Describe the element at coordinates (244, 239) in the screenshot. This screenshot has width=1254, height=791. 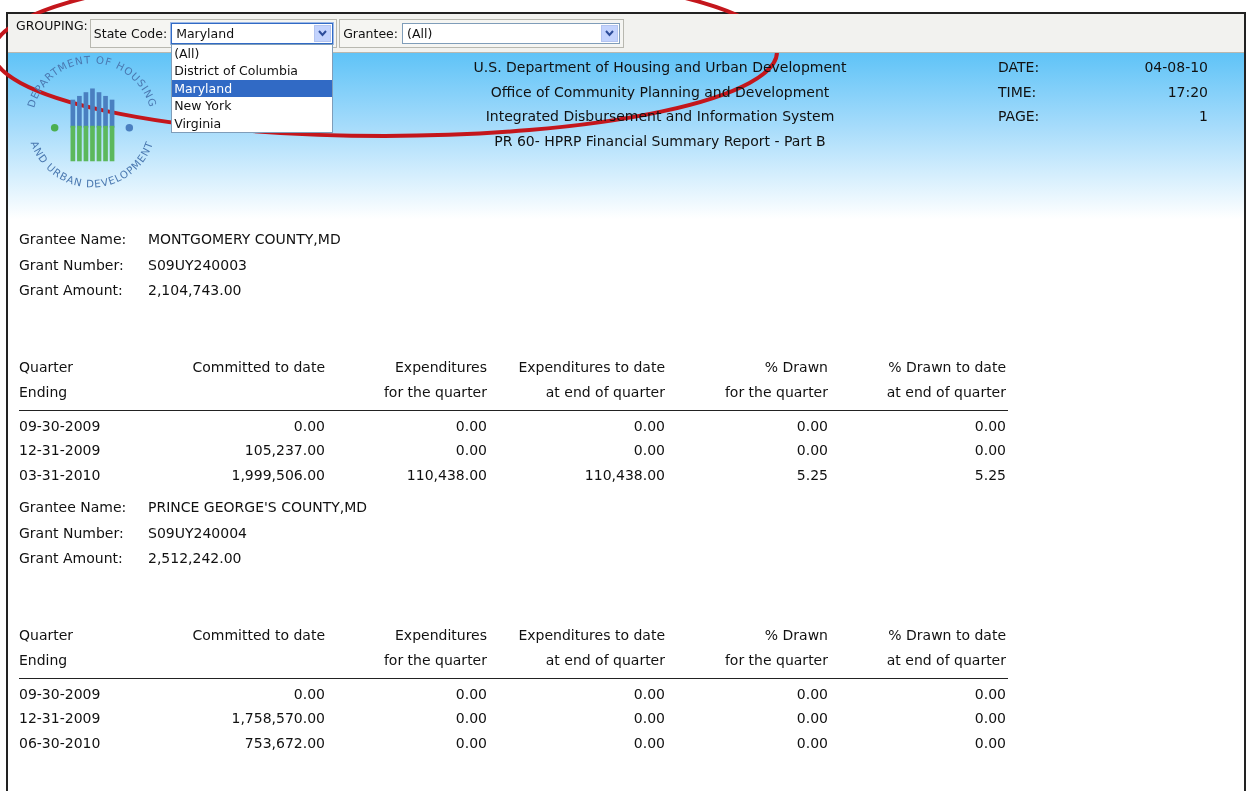
I see `field-value: MONTGOMERY COUNTY,MD` at that location.